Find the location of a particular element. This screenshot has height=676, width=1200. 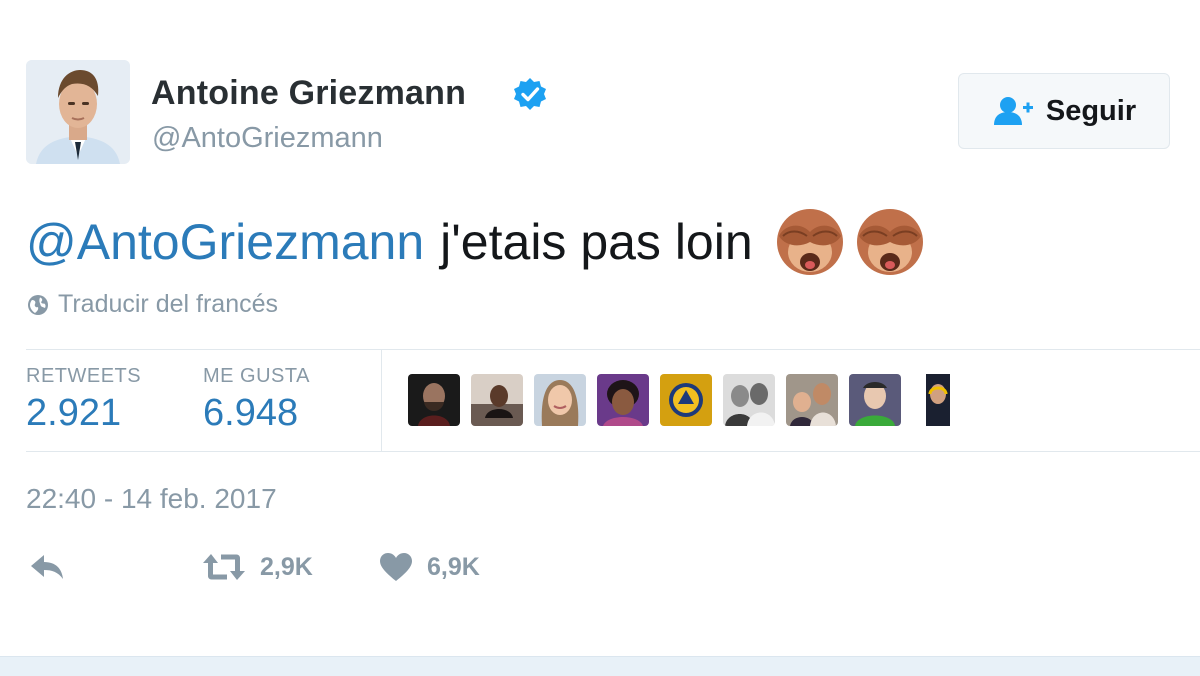

bottom-strip is located at coordinates (600, 666).